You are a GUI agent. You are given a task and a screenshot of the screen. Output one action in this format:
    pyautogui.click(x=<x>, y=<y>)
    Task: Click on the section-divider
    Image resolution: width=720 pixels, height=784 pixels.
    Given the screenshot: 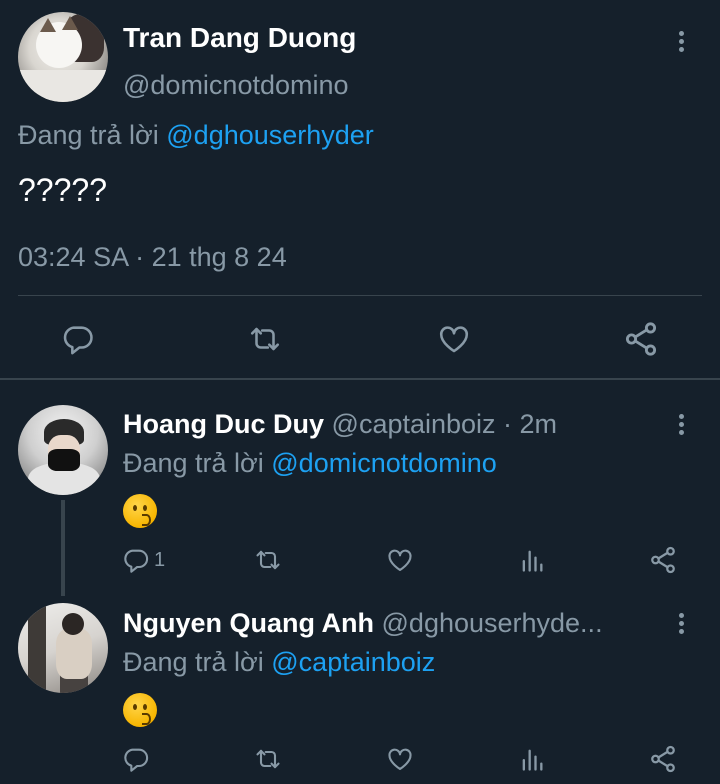 What is the action you would take?
    pyautogui.click(x=360, y=379)
    